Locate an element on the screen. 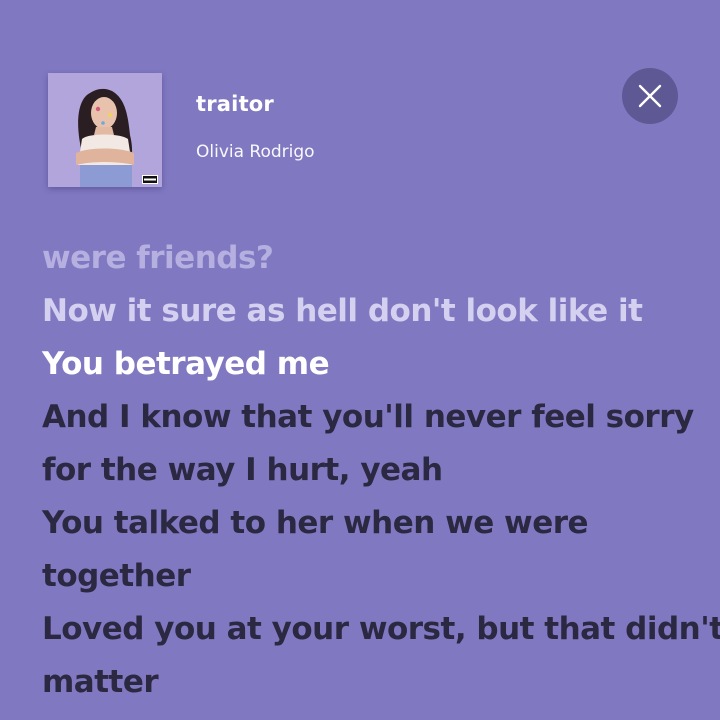  album-art is located at coordinates (105, 130).